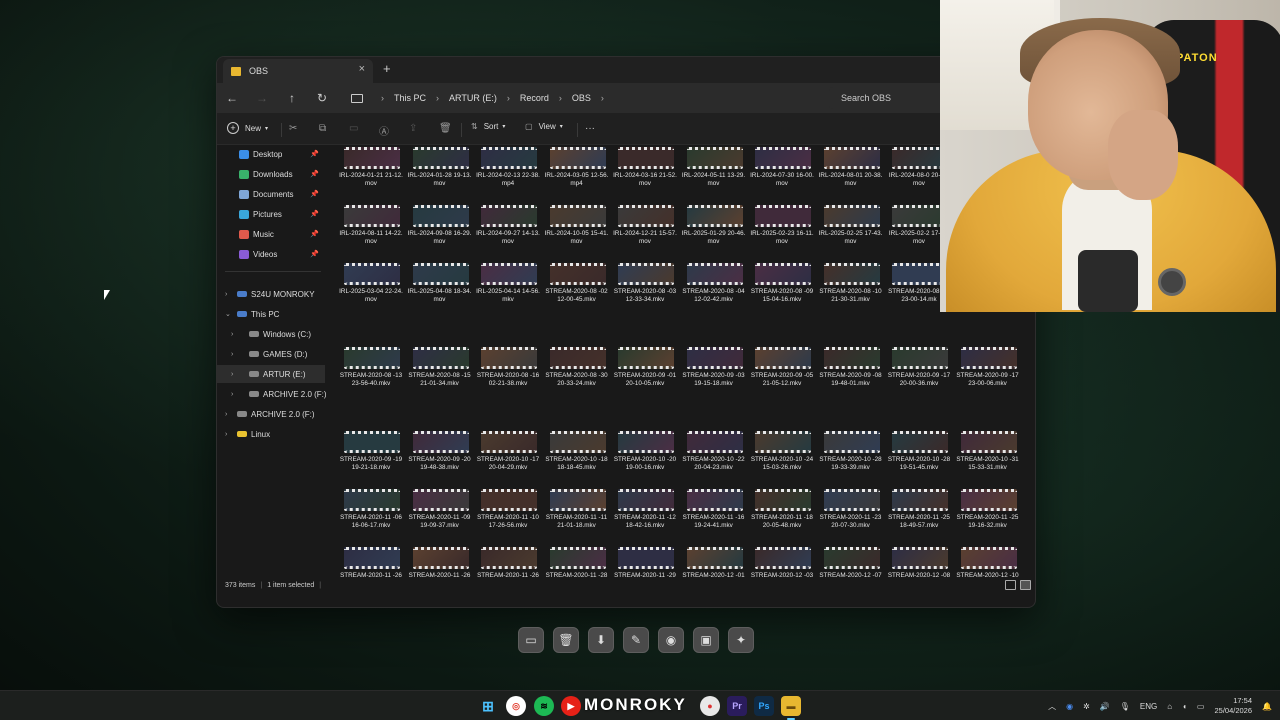 The image size is (1280, 720). Describe the element at coordinates (714, 232) in the screenshot. I see `file-tile: IRL-2025-01-29 20-46.mov` at that location.